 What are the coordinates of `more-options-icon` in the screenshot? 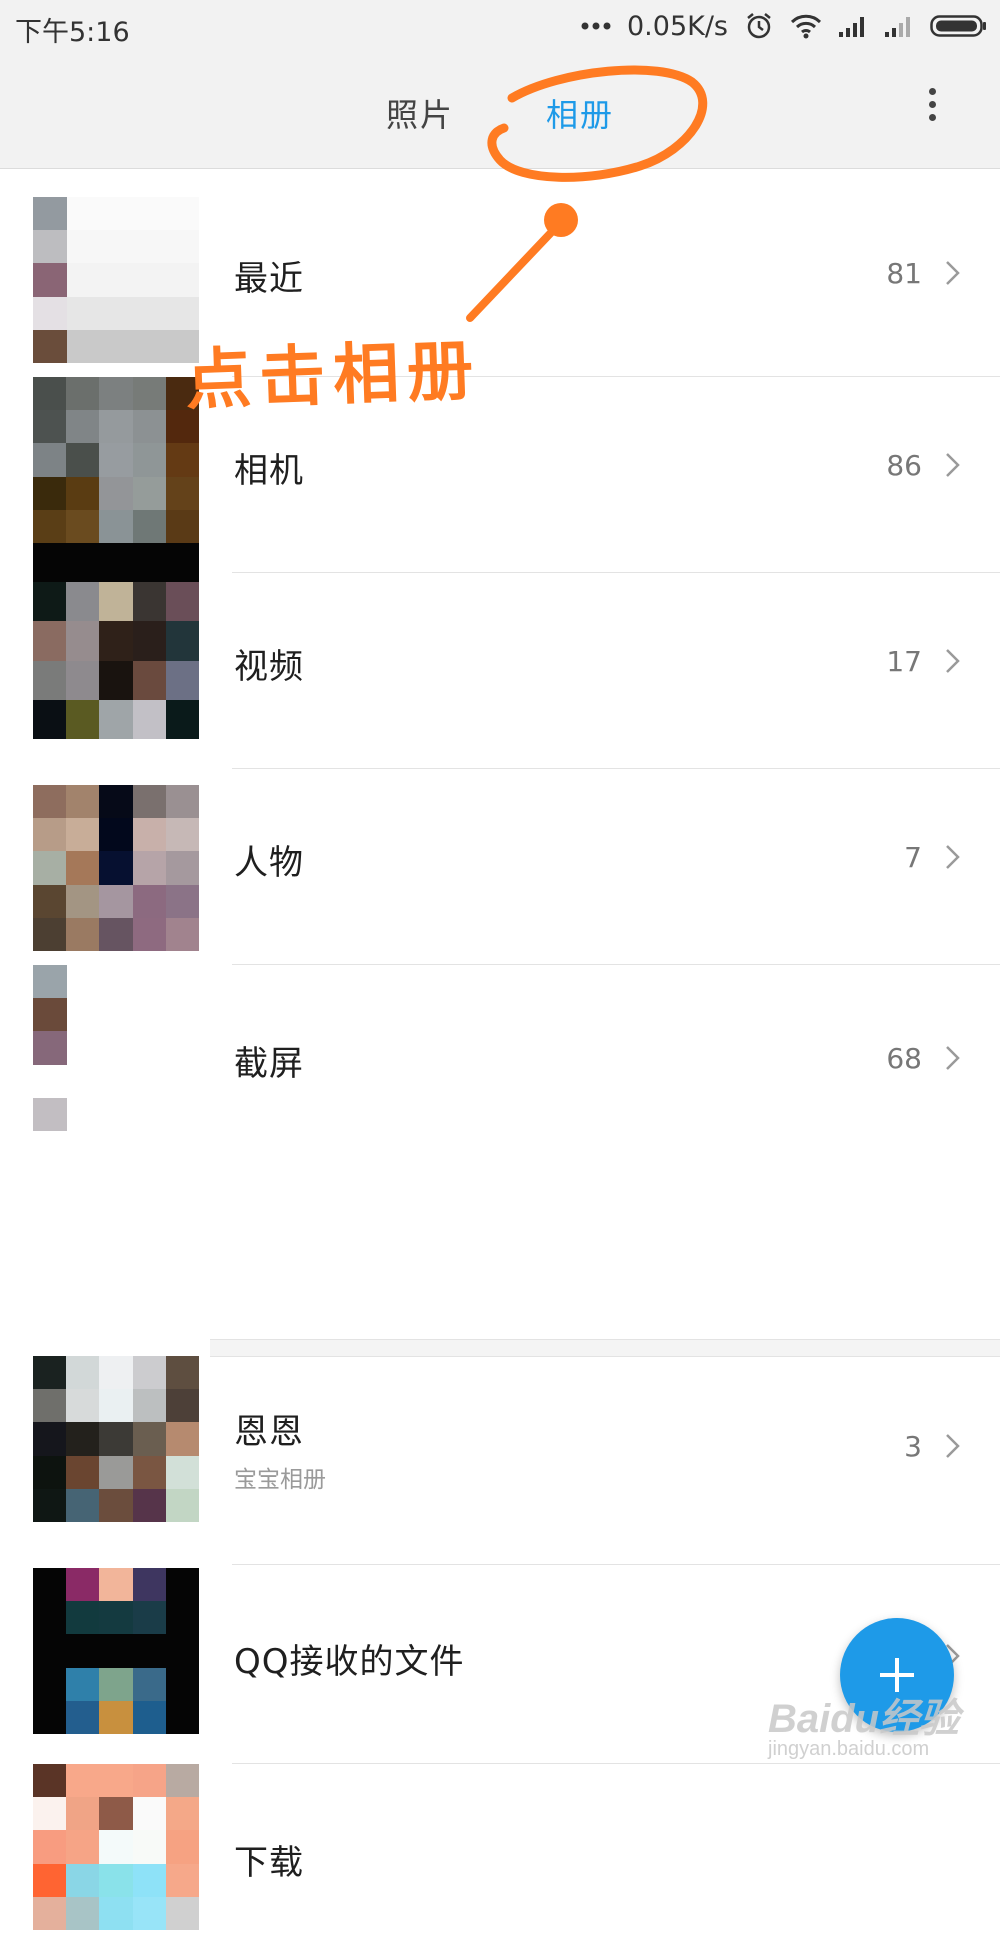 It's located at (932, 108).